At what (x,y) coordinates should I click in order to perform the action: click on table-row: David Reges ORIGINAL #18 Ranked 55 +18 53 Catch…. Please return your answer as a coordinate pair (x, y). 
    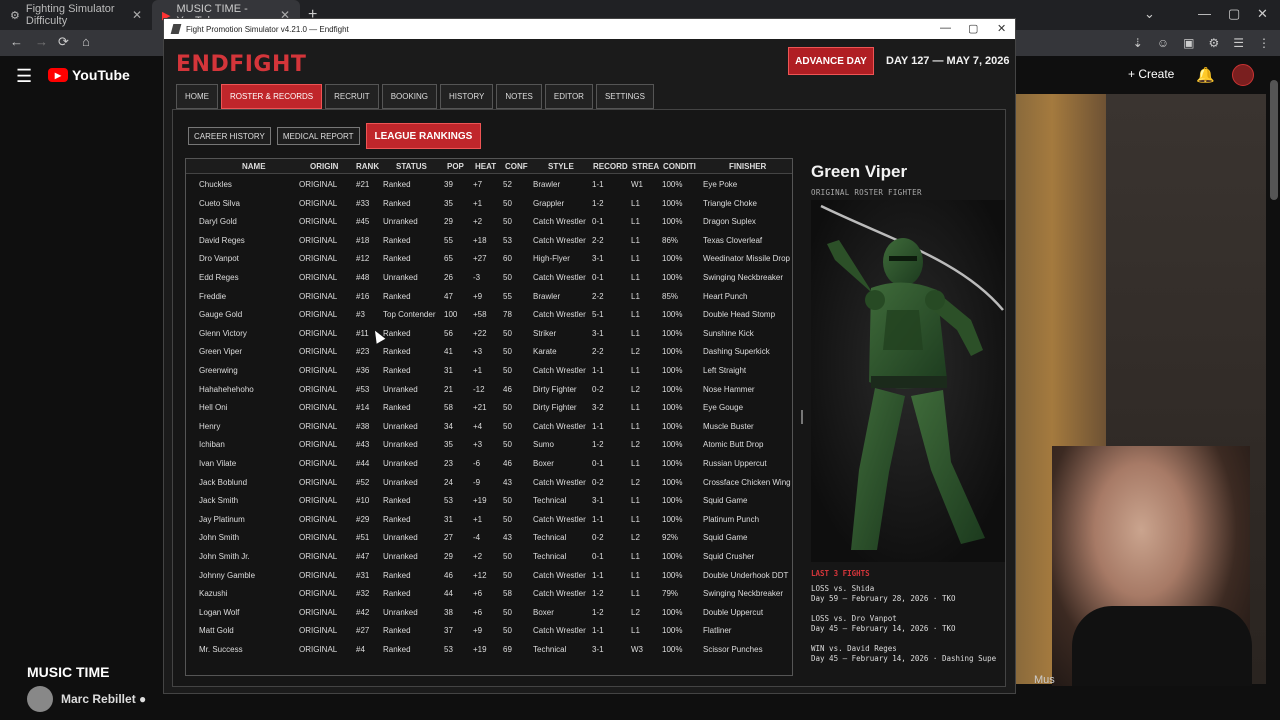
    Looking at the image, I should click on (489, 241).